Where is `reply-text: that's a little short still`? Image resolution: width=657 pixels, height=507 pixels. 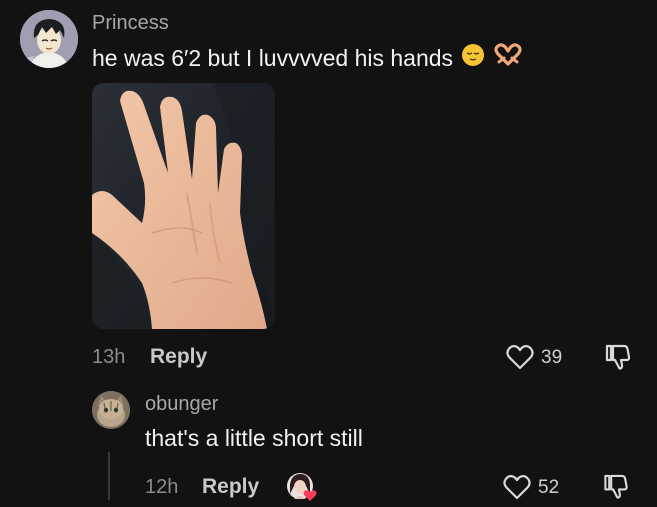
reply-text: that's a little short still is located at coordinates (254, 438).